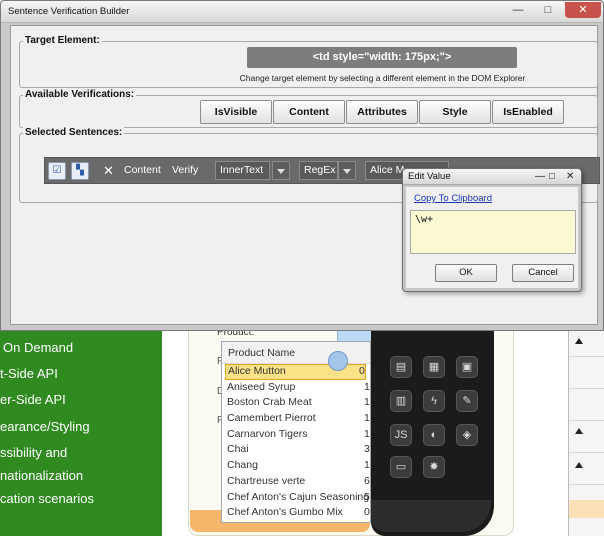  Describe the element at coordinates (80, 171) in the screenshot. I see `properties-icon: ▚` at that location.